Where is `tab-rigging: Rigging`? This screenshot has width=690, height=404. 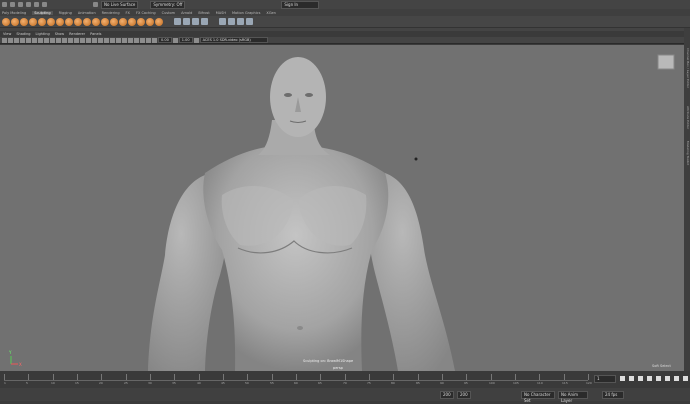 tab-rigging: Rigging is located at coordinates (65, 13).